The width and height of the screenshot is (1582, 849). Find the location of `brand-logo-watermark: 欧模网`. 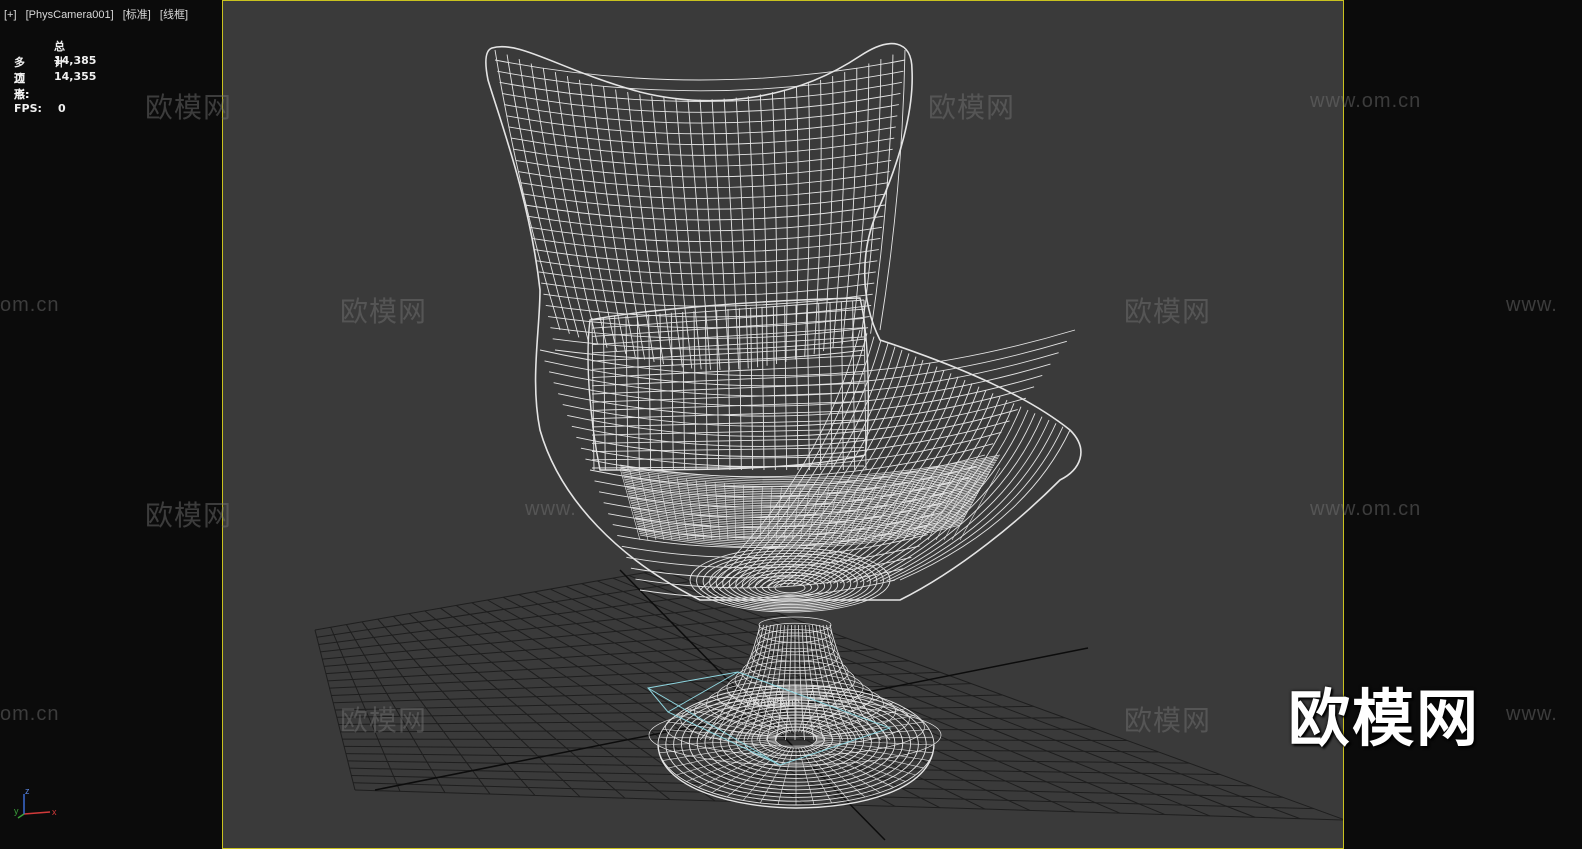

brand-logo-watermark: 欧模网 is located at coordinates (1384, 718).